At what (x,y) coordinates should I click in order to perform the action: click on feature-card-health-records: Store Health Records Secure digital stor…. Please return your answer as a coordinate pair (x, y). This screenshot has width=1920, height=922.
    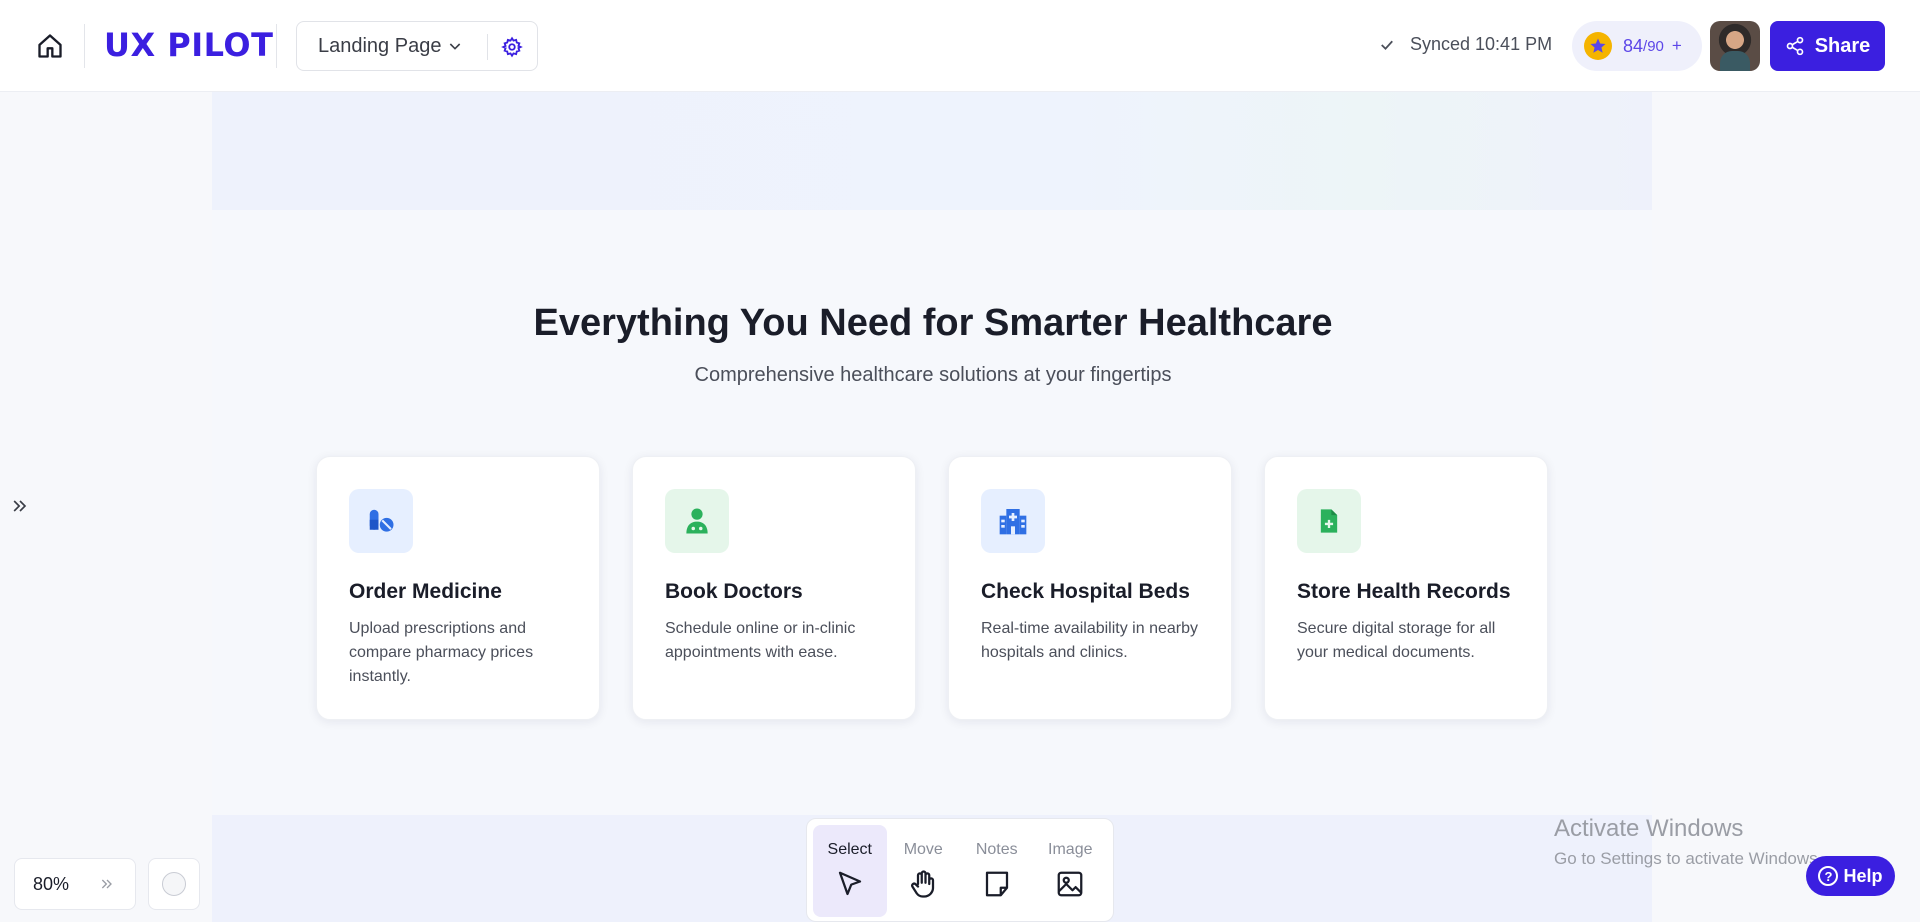
    Looking at the image, I should click on (1406, 588).